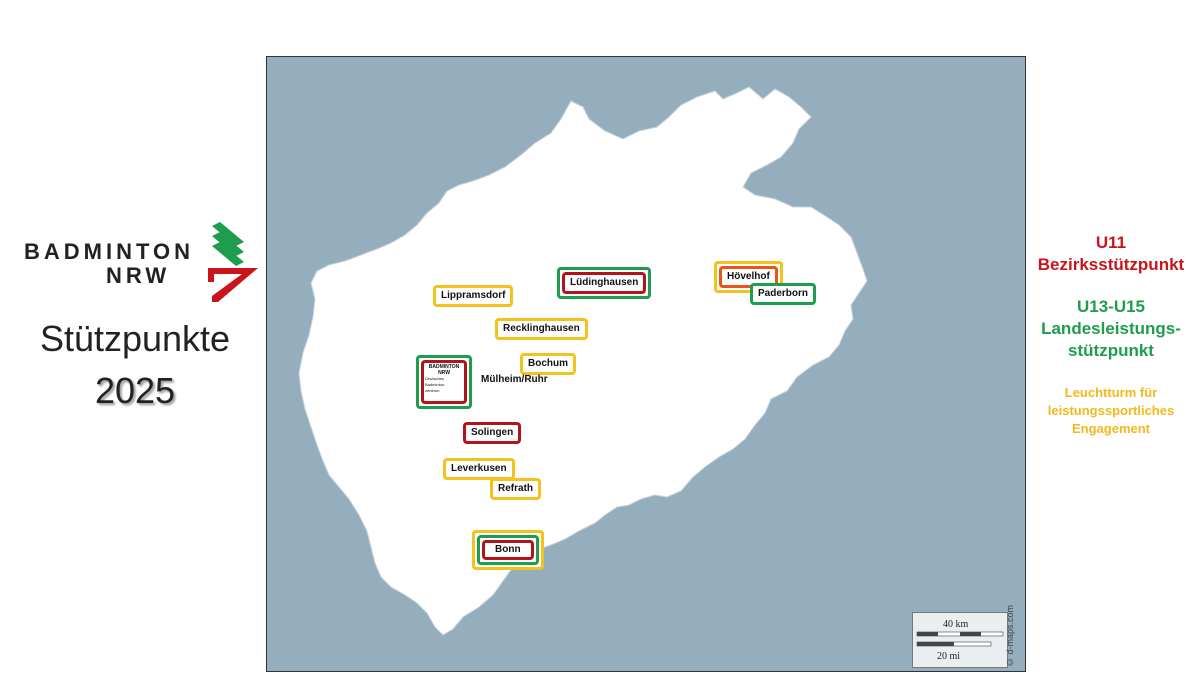 Image resolution: width=1200 pixels, height=675 pixels. Describe the element at coordinates (473, 296) in the screenshot. I see `city-lippramsdorf: Lippramsdorf` at that location.